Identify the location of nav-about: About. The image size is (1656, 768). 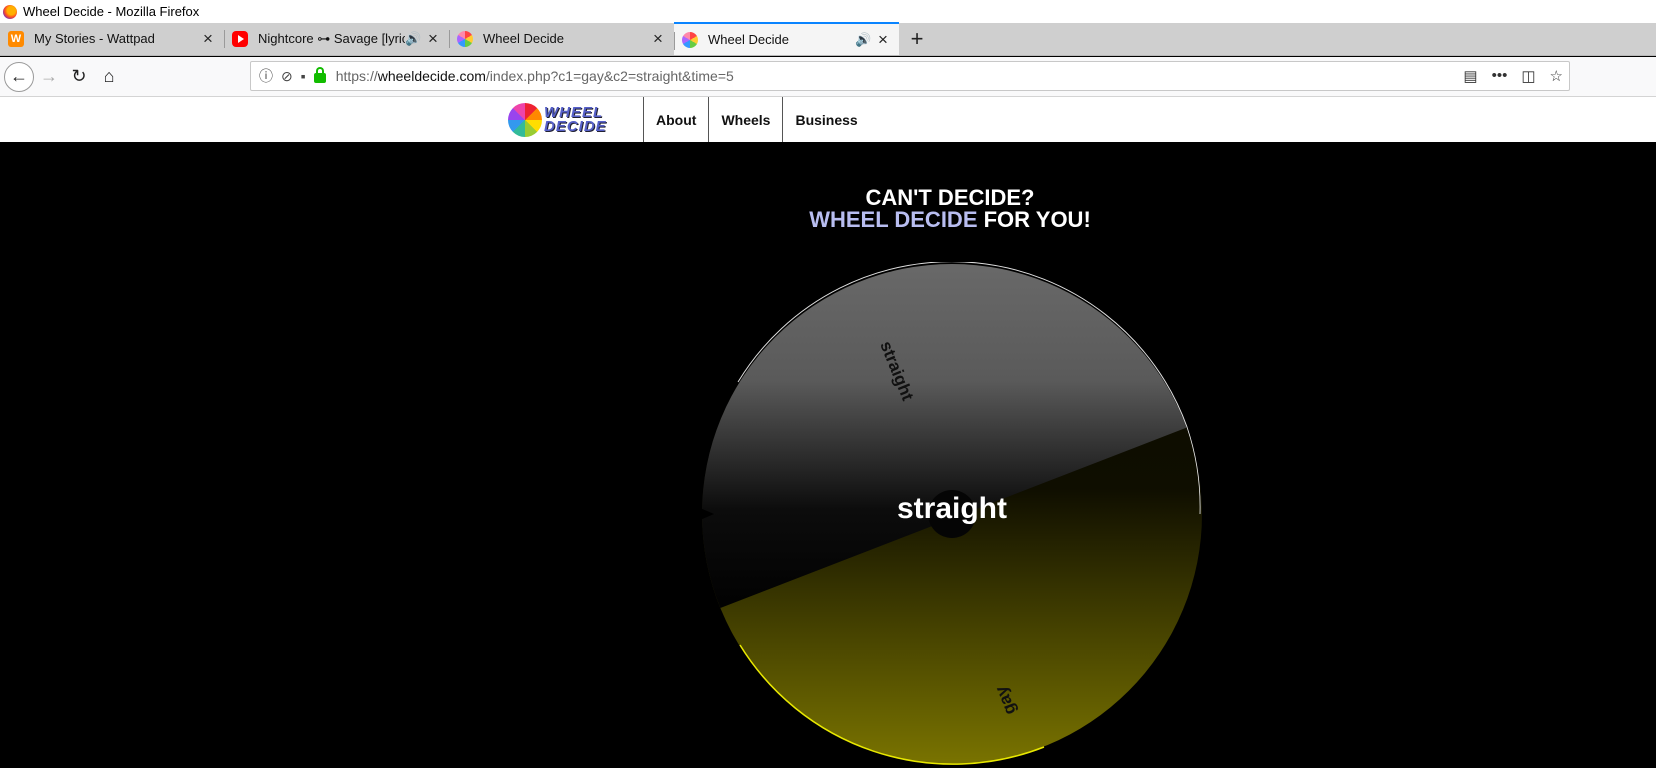
(675, 119).